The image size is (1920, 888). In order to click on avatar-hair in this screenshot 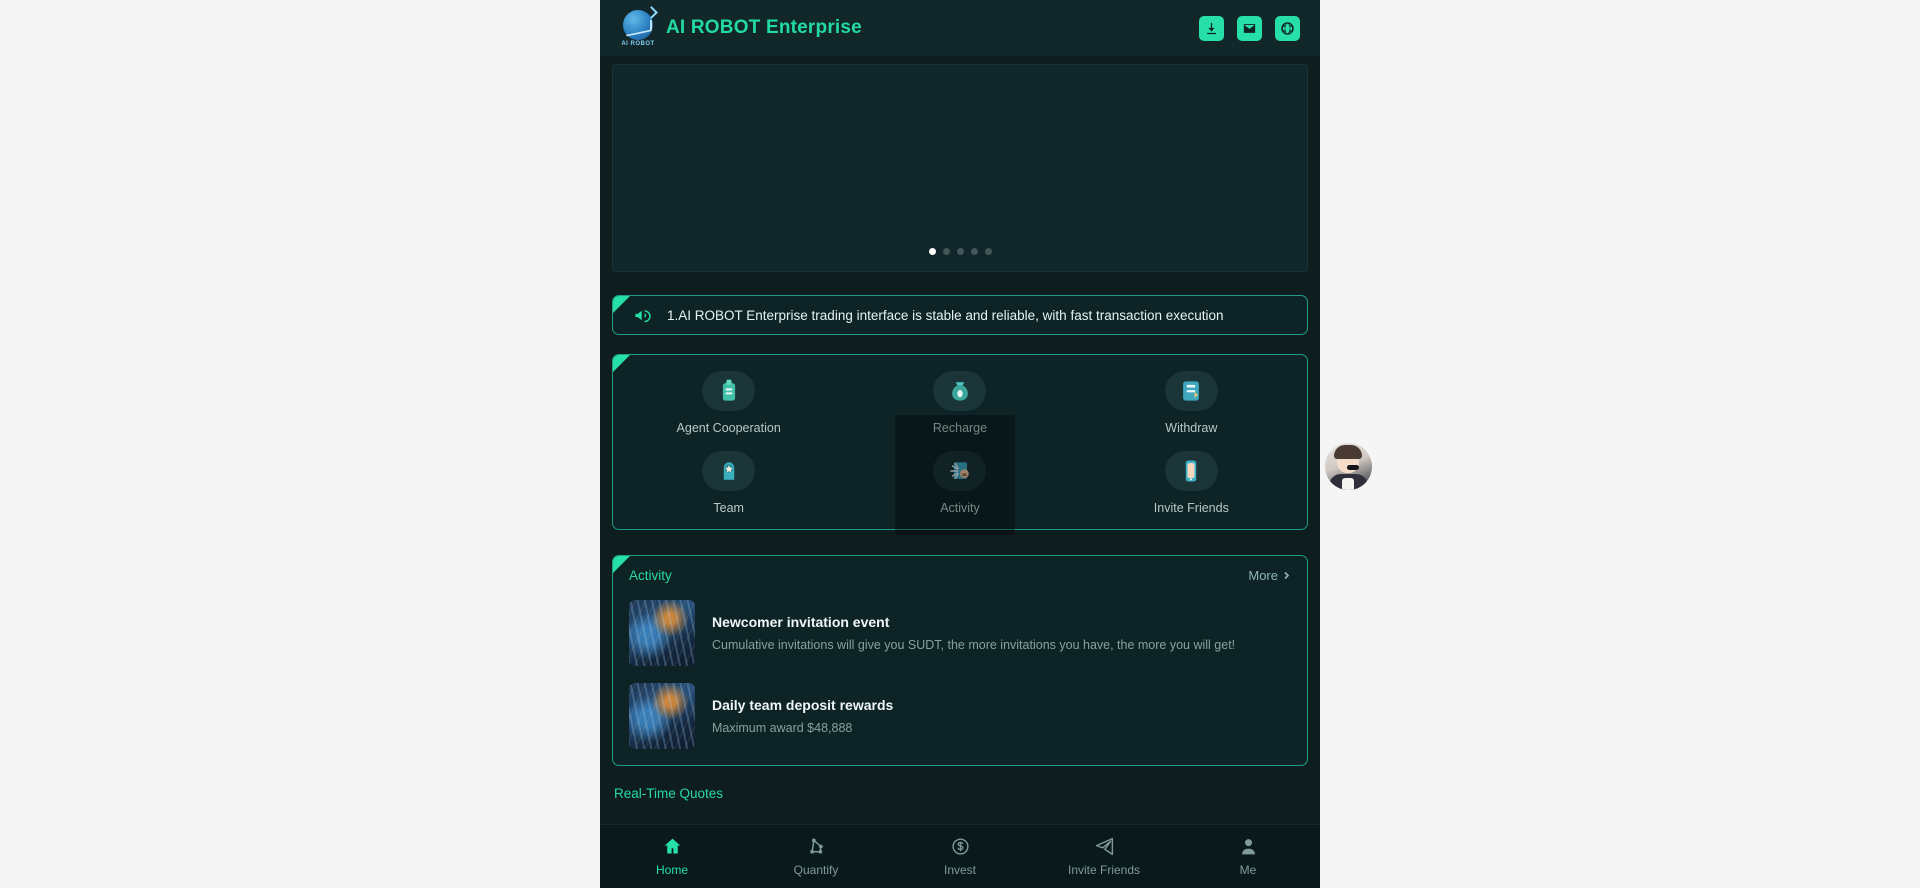, I will do `click(1348, 452)`.